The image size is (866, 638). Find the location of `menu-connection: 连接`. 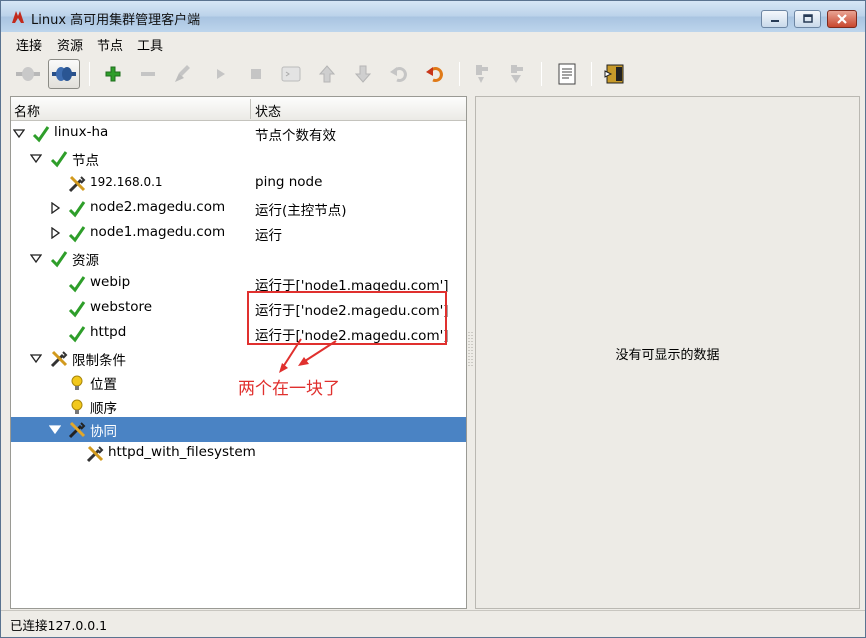

menu-connection: 连接 is located at coordinates (29, 44).